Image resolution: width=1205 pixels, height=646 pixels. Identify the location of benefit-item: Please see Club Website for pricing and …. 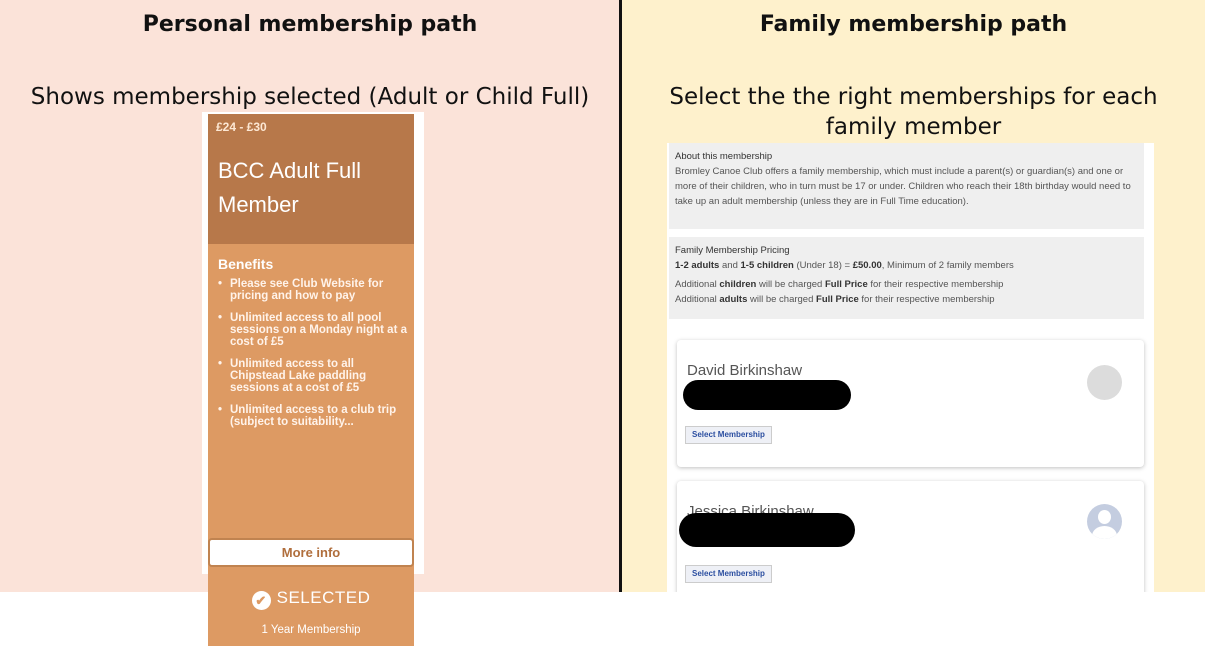
(312, 290).